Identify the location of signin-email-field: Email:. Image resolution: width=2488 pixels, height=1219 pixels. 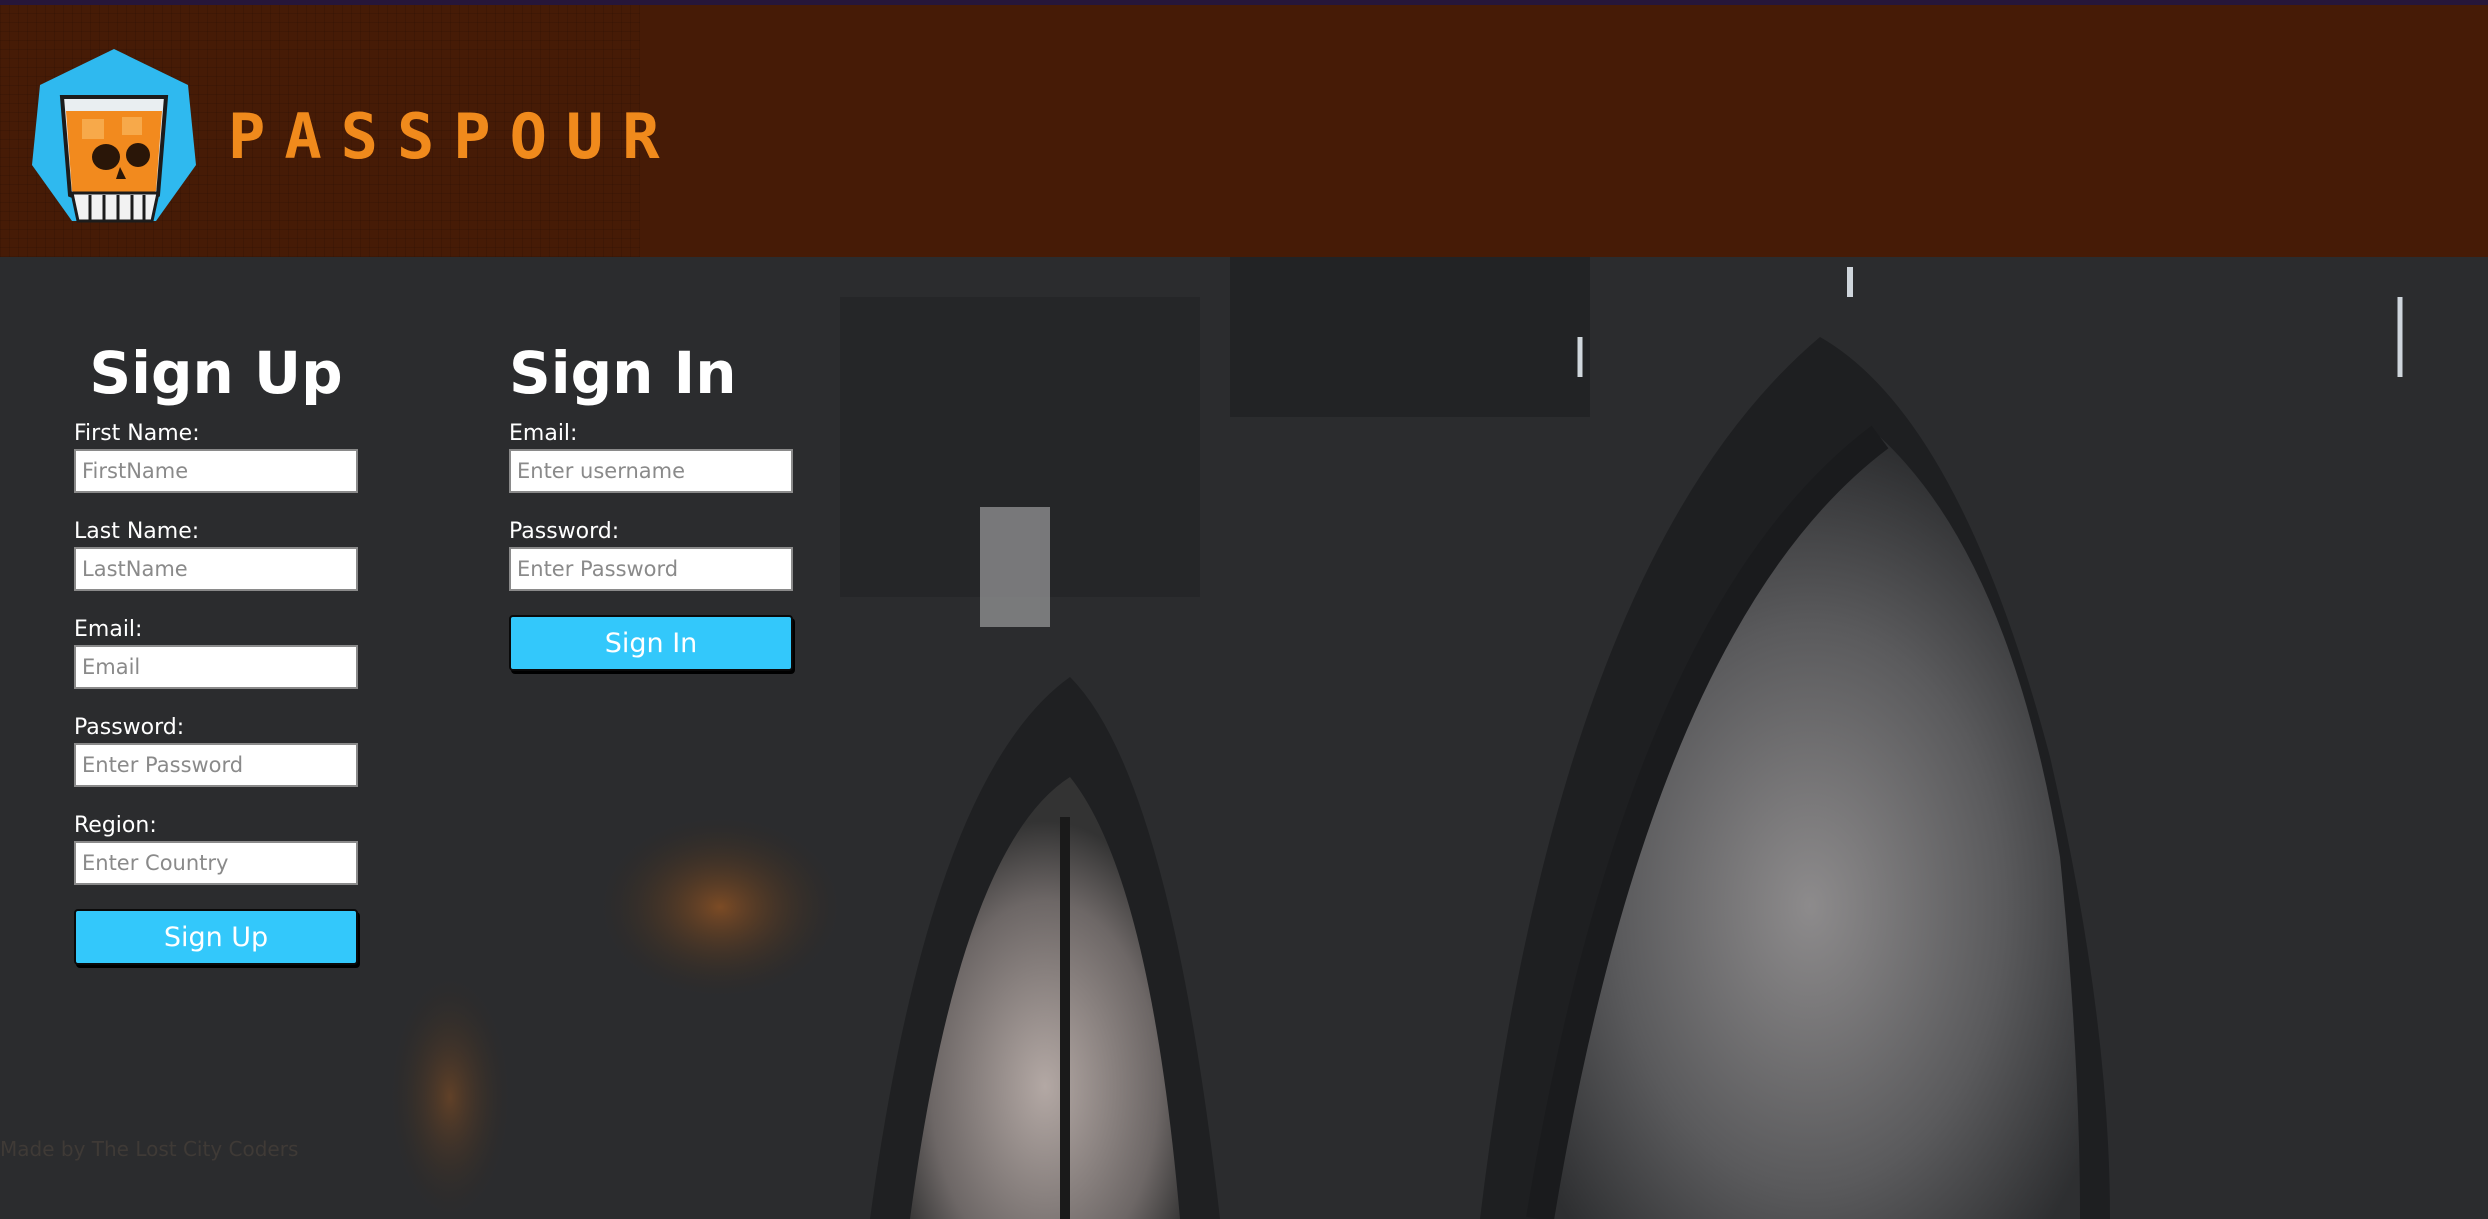
(651, 456).